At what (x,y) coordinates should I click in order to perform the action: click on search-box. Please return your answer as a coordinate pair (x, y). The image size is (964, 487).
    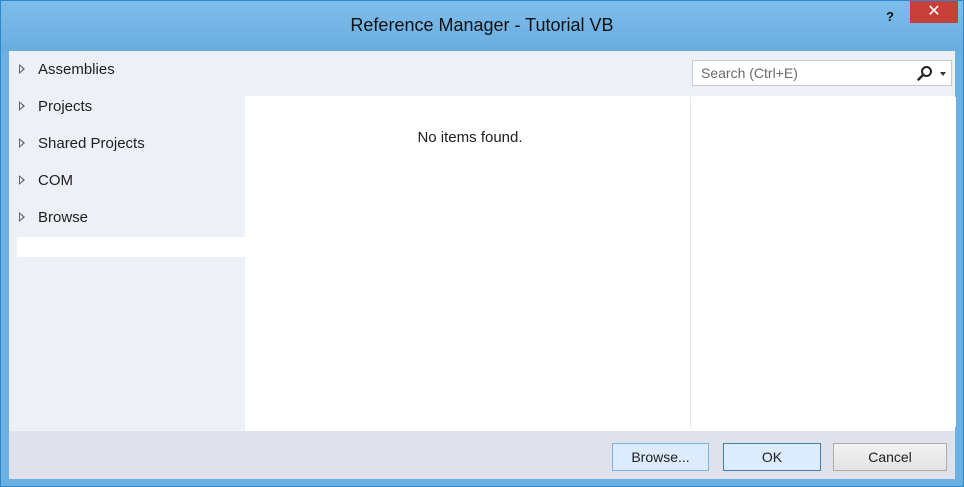
    Looking at the image, I should click on (822, 73).